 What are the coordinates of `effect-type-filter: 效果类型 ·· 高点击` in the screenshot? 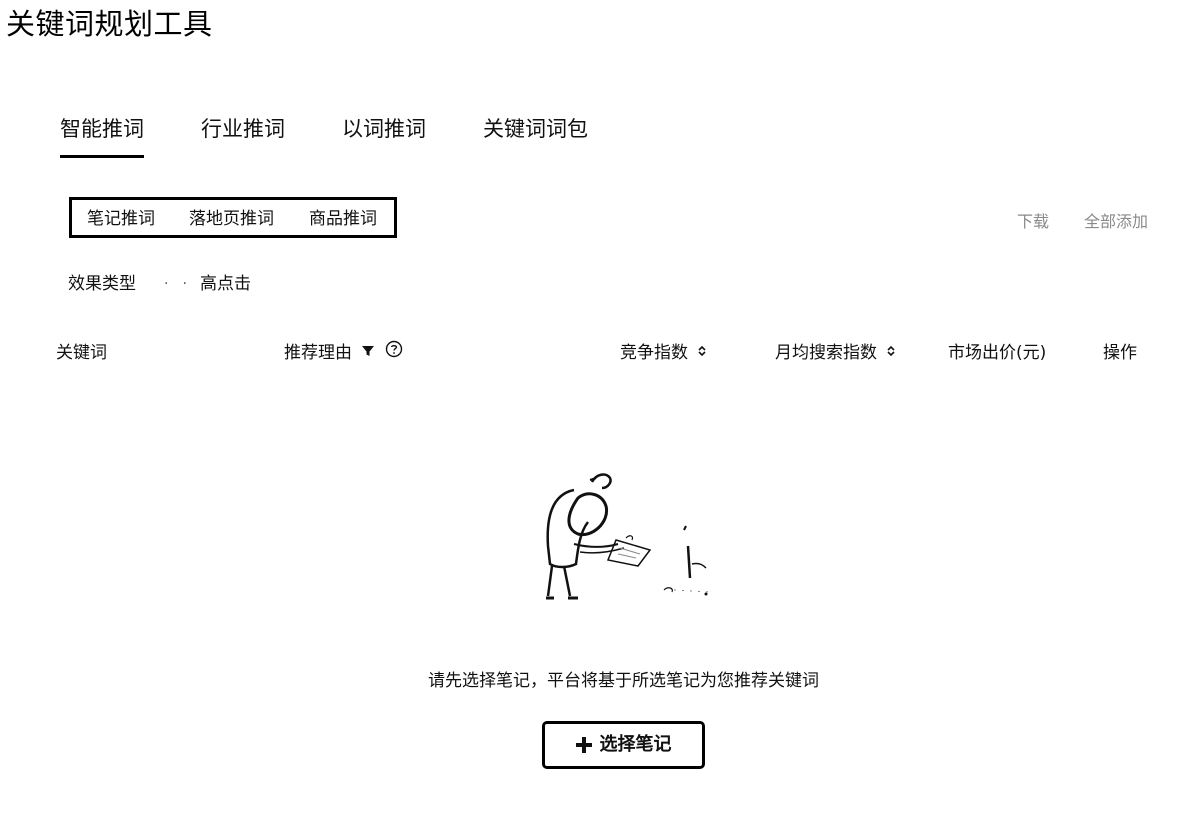 It's located at (218, 285).